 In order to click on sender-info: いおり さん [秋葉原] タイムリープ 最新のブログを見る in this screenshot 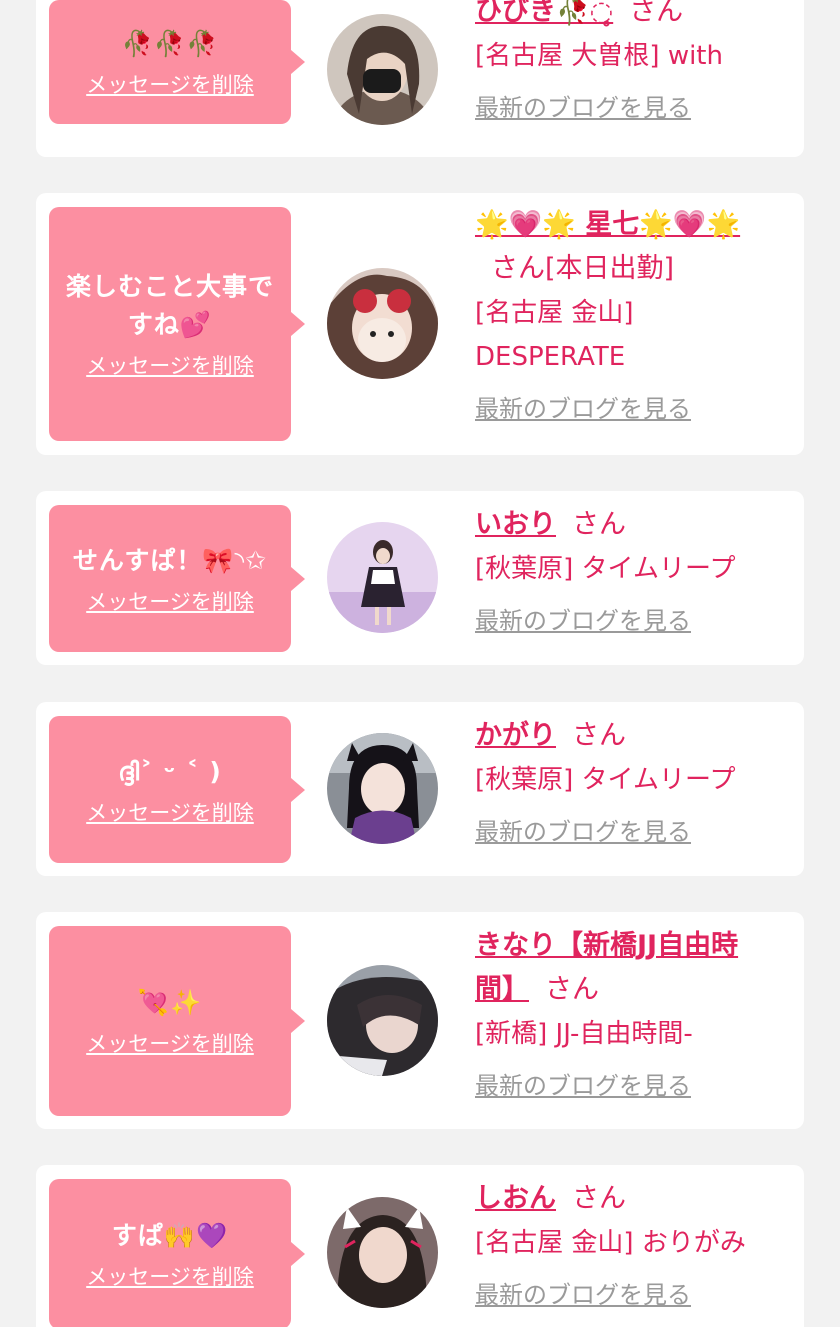, I will do `click(625, 569)`.